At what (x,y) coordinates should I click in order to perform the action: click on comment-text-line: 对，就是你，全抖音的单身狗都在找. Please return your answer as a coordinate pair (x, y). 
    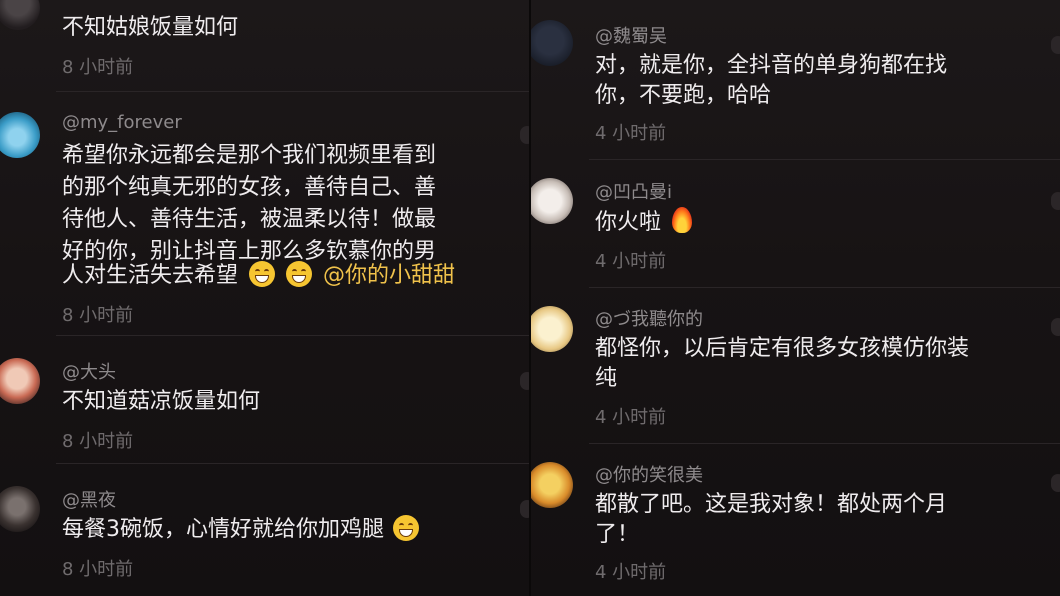
    Looking at the image, I should click on (771, 65).